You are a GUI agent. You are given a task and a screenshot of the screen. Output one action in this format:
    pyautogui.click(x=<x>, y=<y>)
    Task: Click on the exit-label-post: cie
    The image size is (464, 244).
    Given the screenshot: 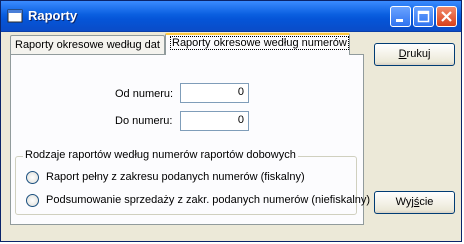 What is the action you would take?
    pyautogui.click(x=426, y=202)
    